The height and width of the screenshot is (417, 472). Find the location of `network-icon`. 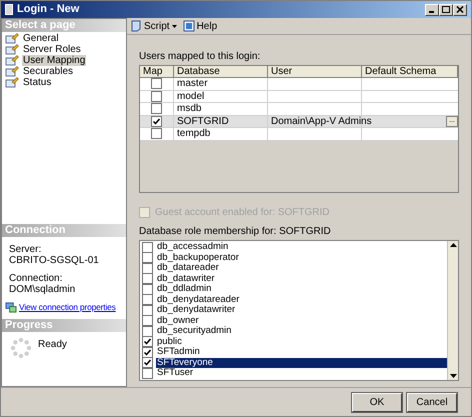

network-icon is located at coordinates (11, 307).